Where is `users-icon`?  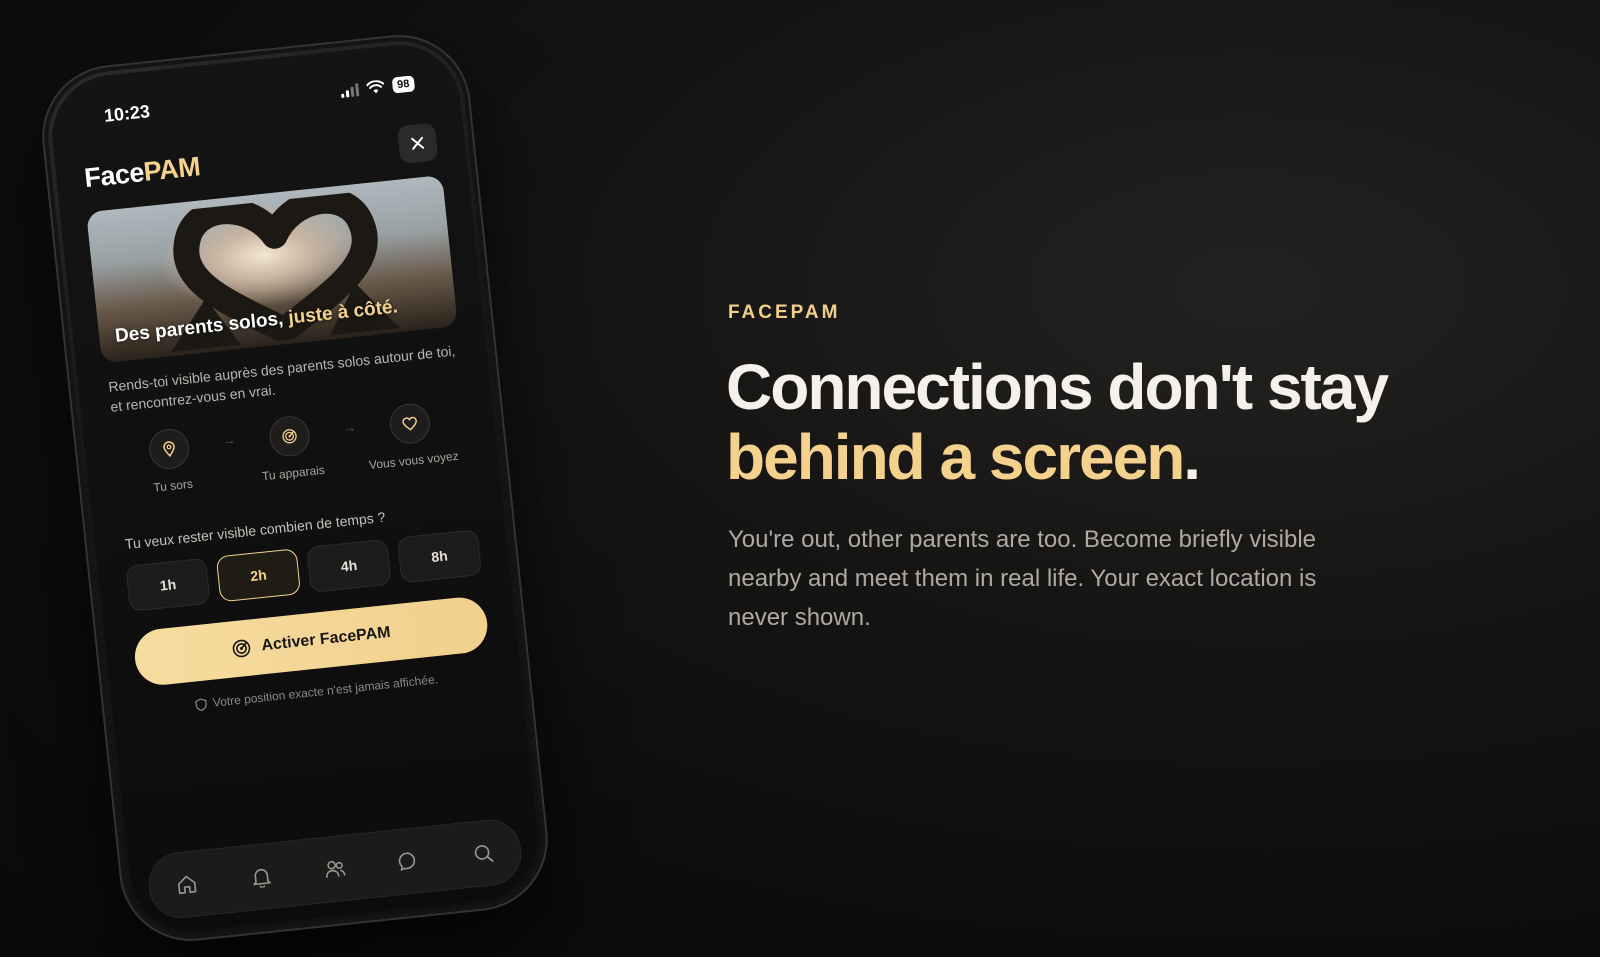
users-icon is located at coordinates (336, 869).